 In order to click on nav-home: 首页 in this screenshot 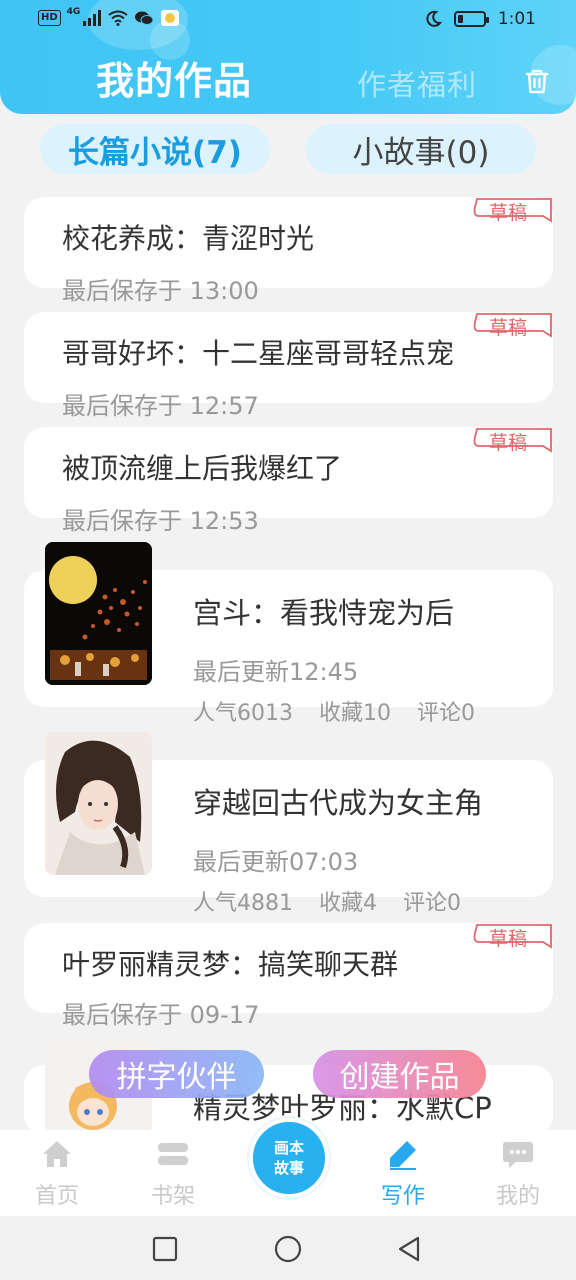, I will do `click(57, 1173)`.